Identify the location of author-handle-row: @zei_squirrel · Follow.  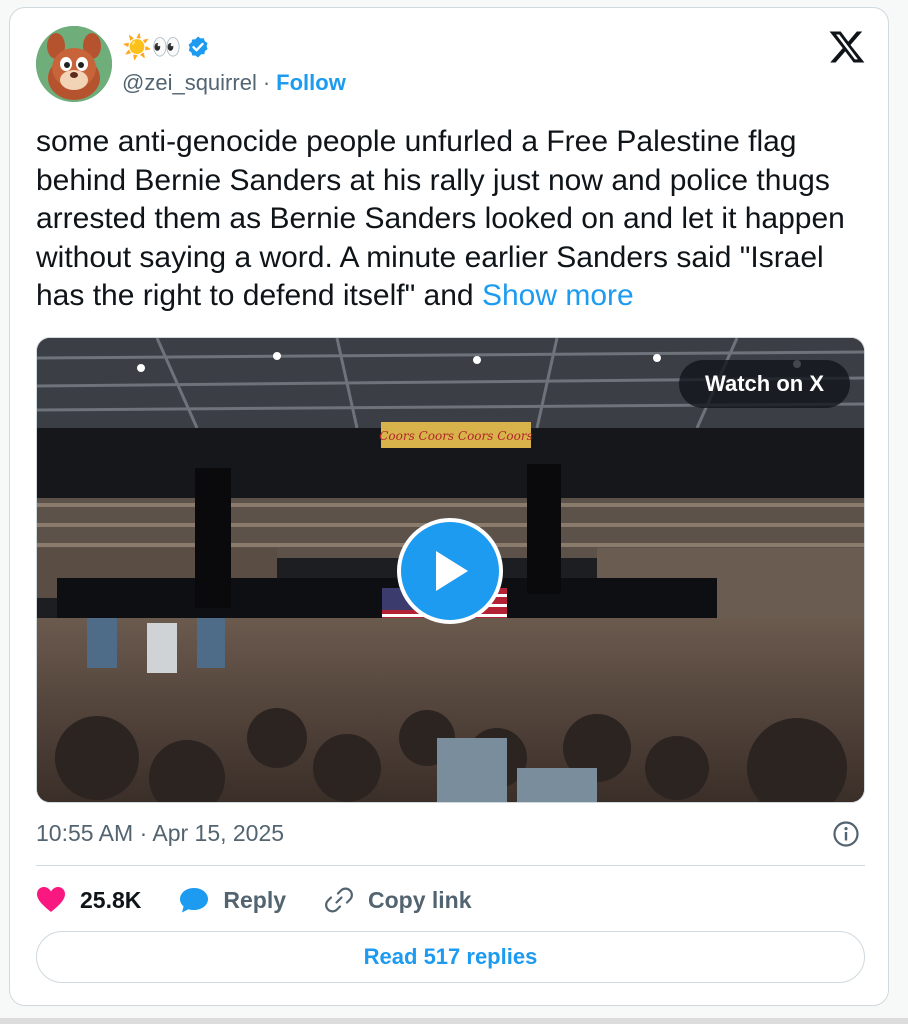
(234, 83).